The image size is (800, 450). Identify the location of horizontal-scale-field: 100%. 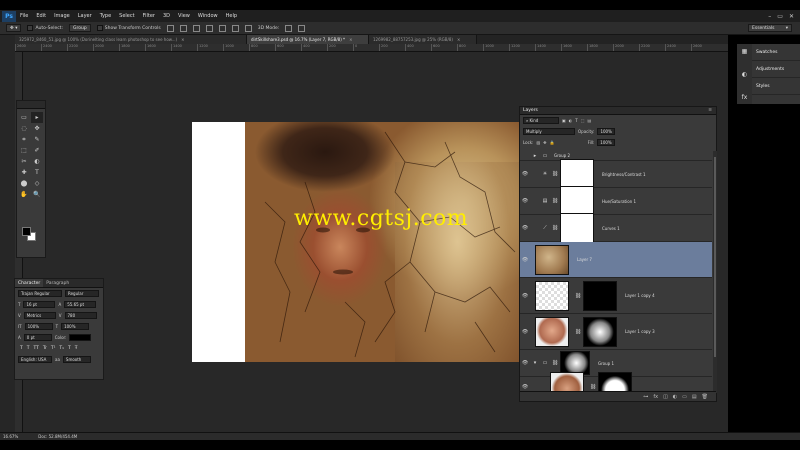
(75, 326).